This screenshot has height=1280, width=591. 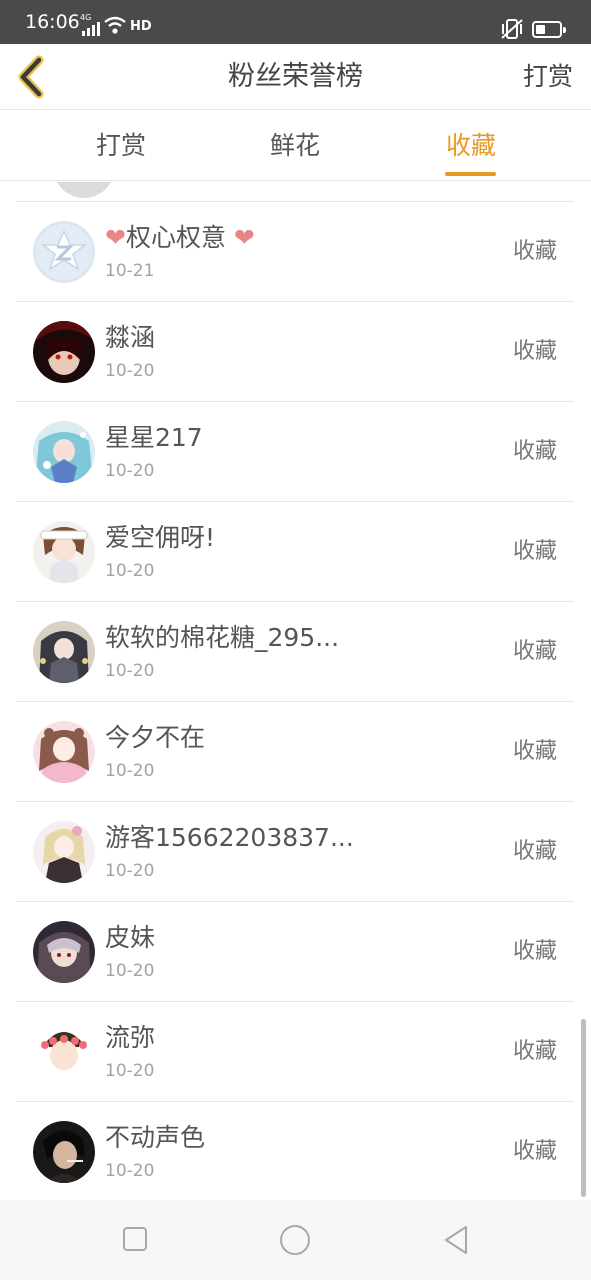 I want to click on signal-icon, so click(x=91, y=29).